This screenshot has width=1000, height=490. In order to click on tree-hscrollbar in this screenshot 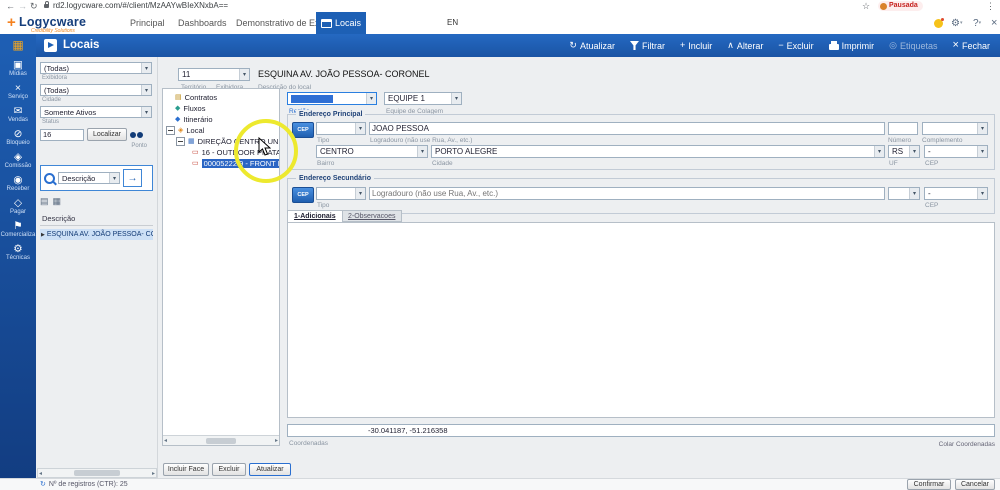, I will do `click(221, 440)`.